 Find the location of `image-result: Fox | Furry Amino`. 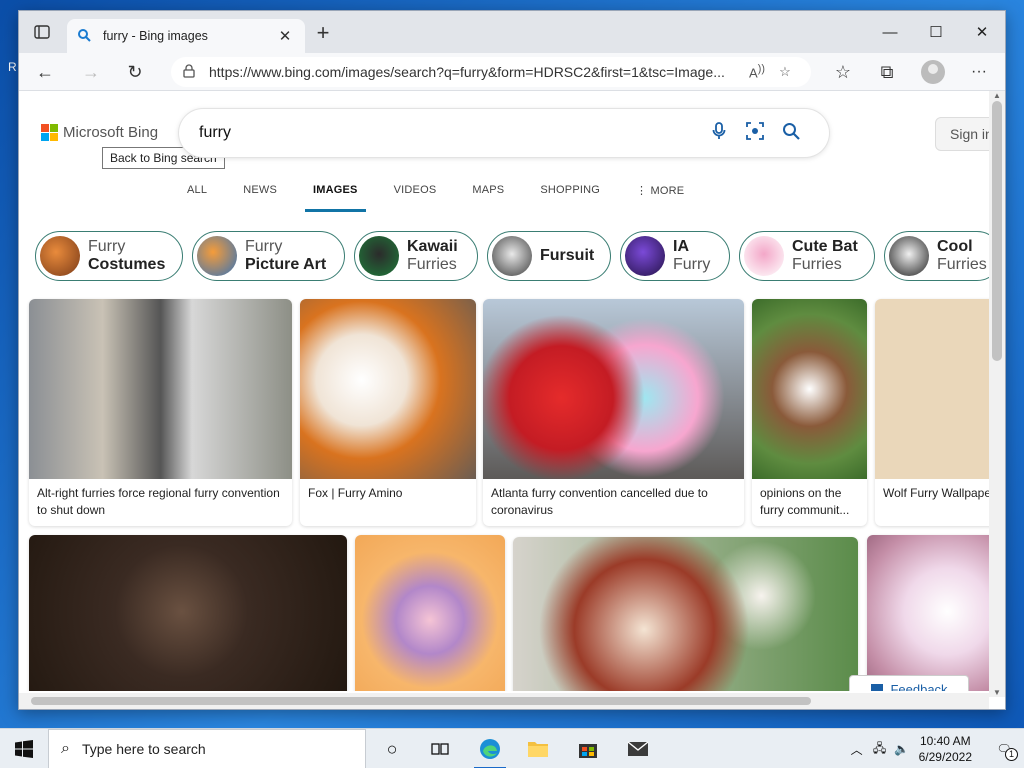

image-result: Fox | Furry Amino is located at coordinates (388, 412).